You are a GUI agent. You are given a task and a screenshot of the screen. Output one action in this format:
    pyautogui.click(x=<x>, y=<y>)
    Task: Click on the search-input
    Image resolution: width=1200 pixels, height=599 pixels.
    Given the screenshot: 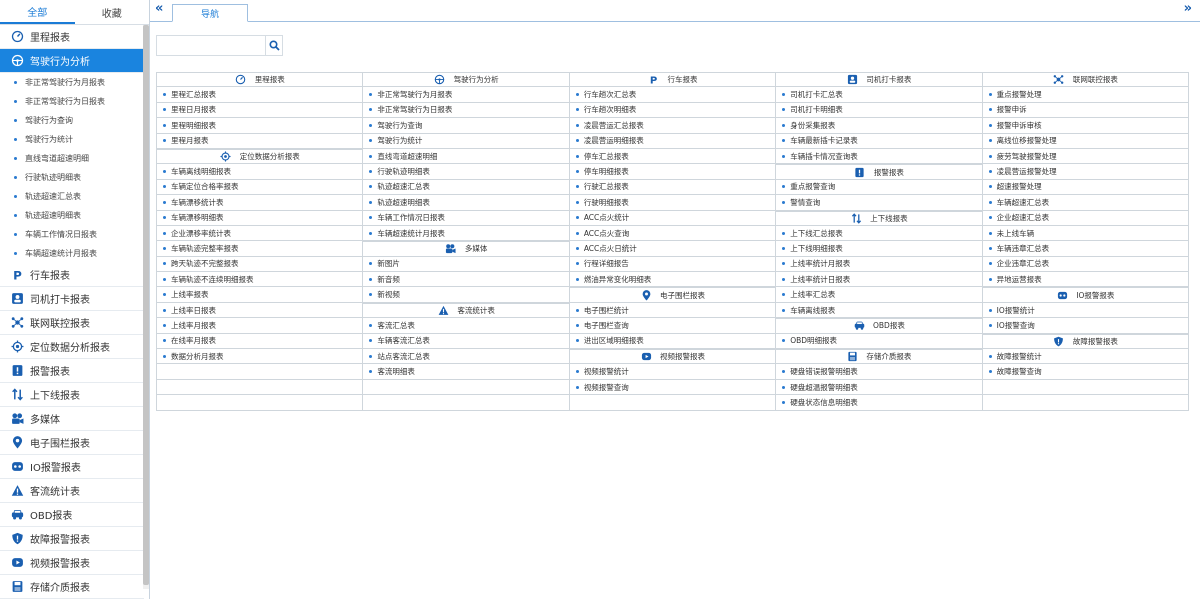 What is the action you would take?
    pyautogui.click(x=210, y=45)
    